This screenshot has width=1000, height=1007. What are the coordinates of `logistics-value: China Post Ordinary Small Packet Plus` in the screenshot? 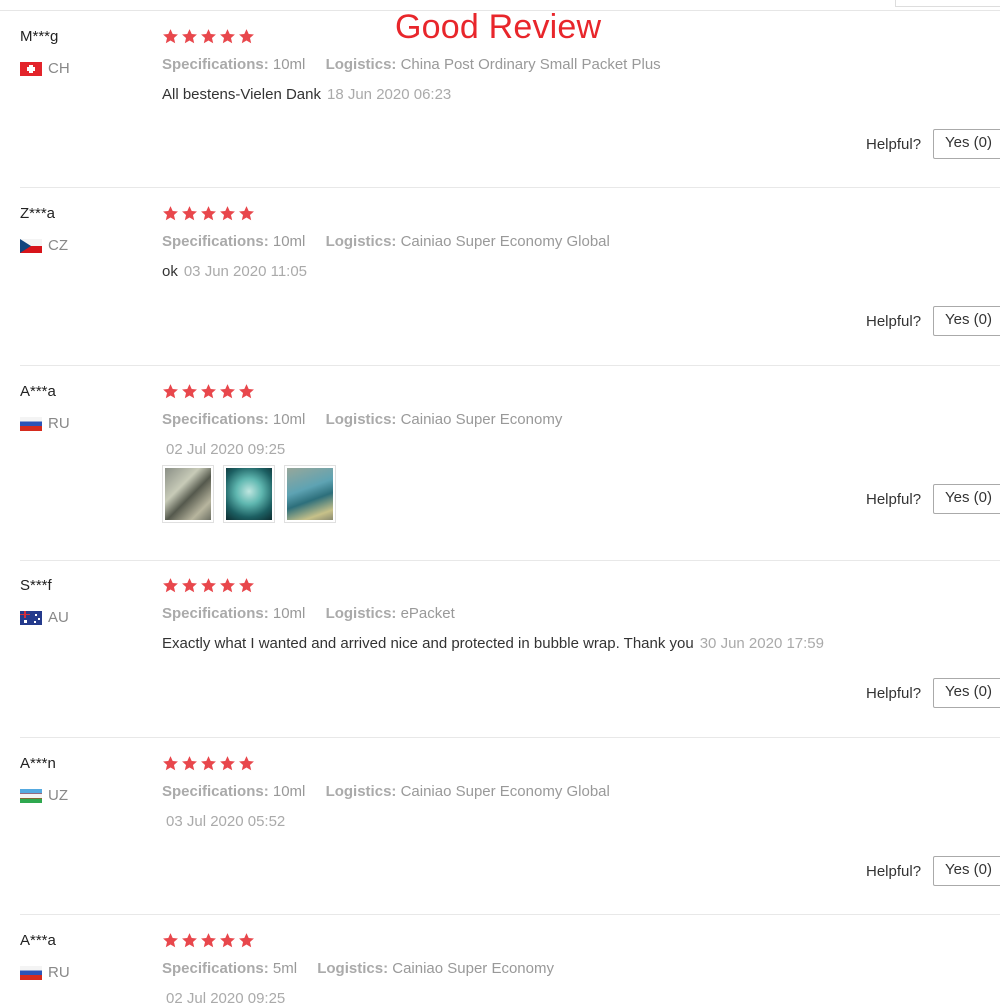 It's located at (530, 64).